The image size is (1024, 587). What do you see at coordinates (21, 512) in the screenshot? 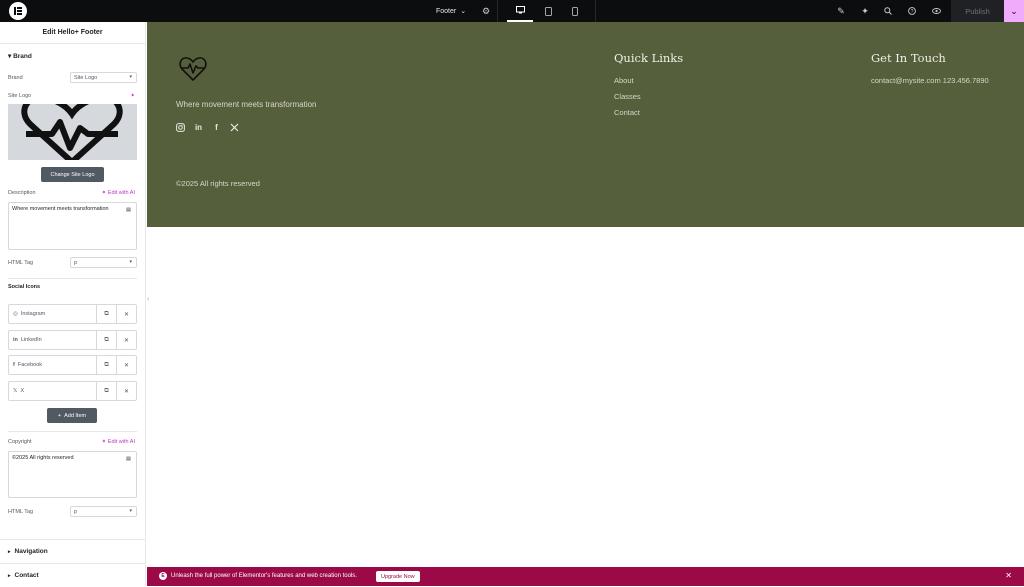
I see `copyright-html-tag-label: HTML Tag` at bounding box center [21, 512].